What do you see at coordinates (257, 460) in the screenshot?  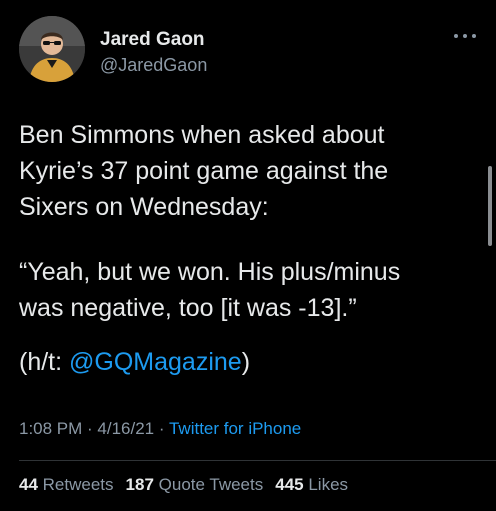 I see `divider` at bounding box center [257, 460].